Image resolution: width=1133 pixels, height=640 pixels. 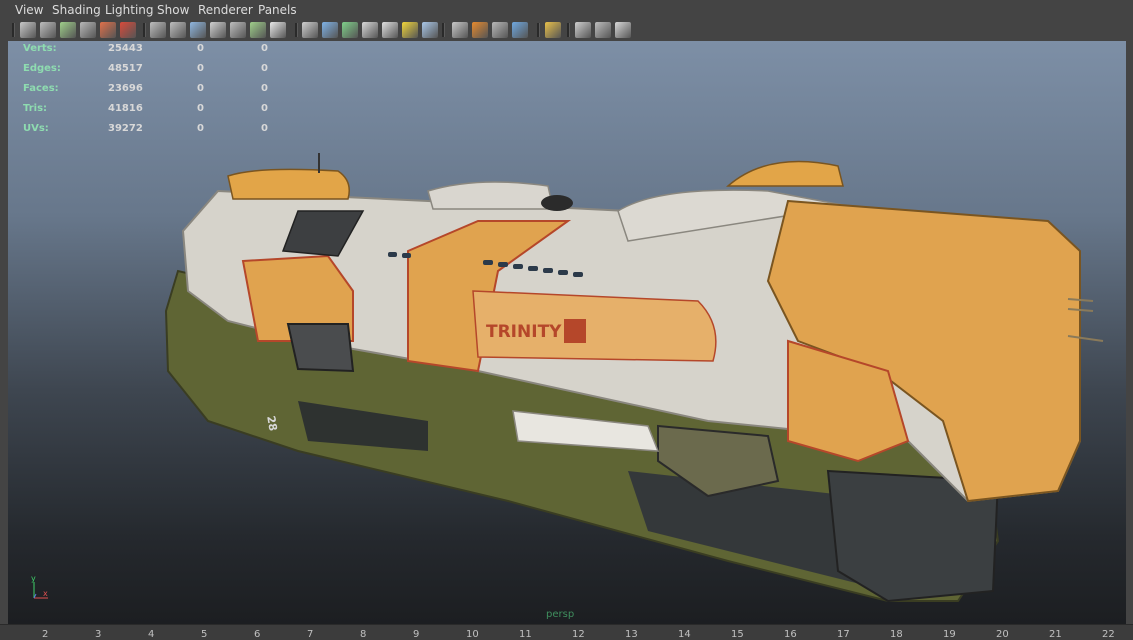 What do you see at coordinates (553, 30) in the screenshot?
I see `isolate-select-icon` at bounding box center [553, 30].